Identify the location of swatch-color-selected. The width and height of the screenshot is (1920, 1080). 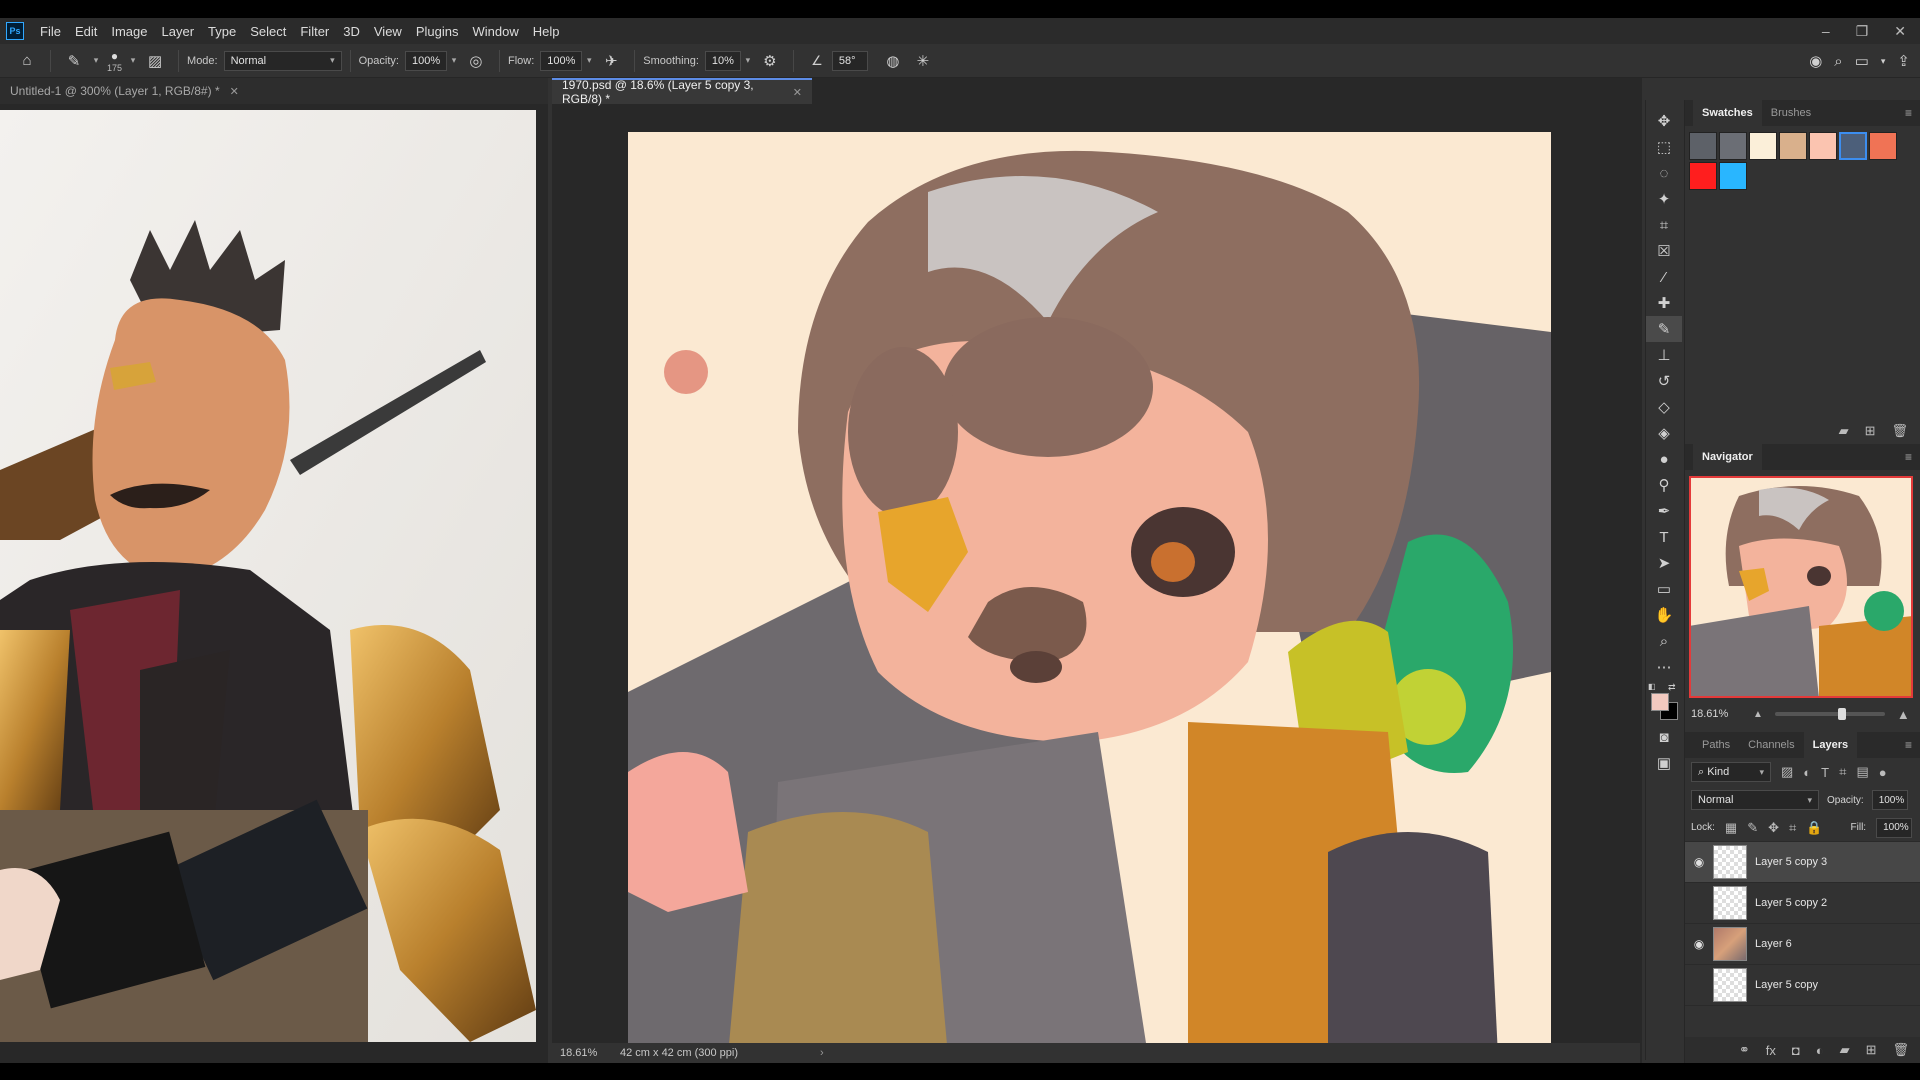
(1853, 146).